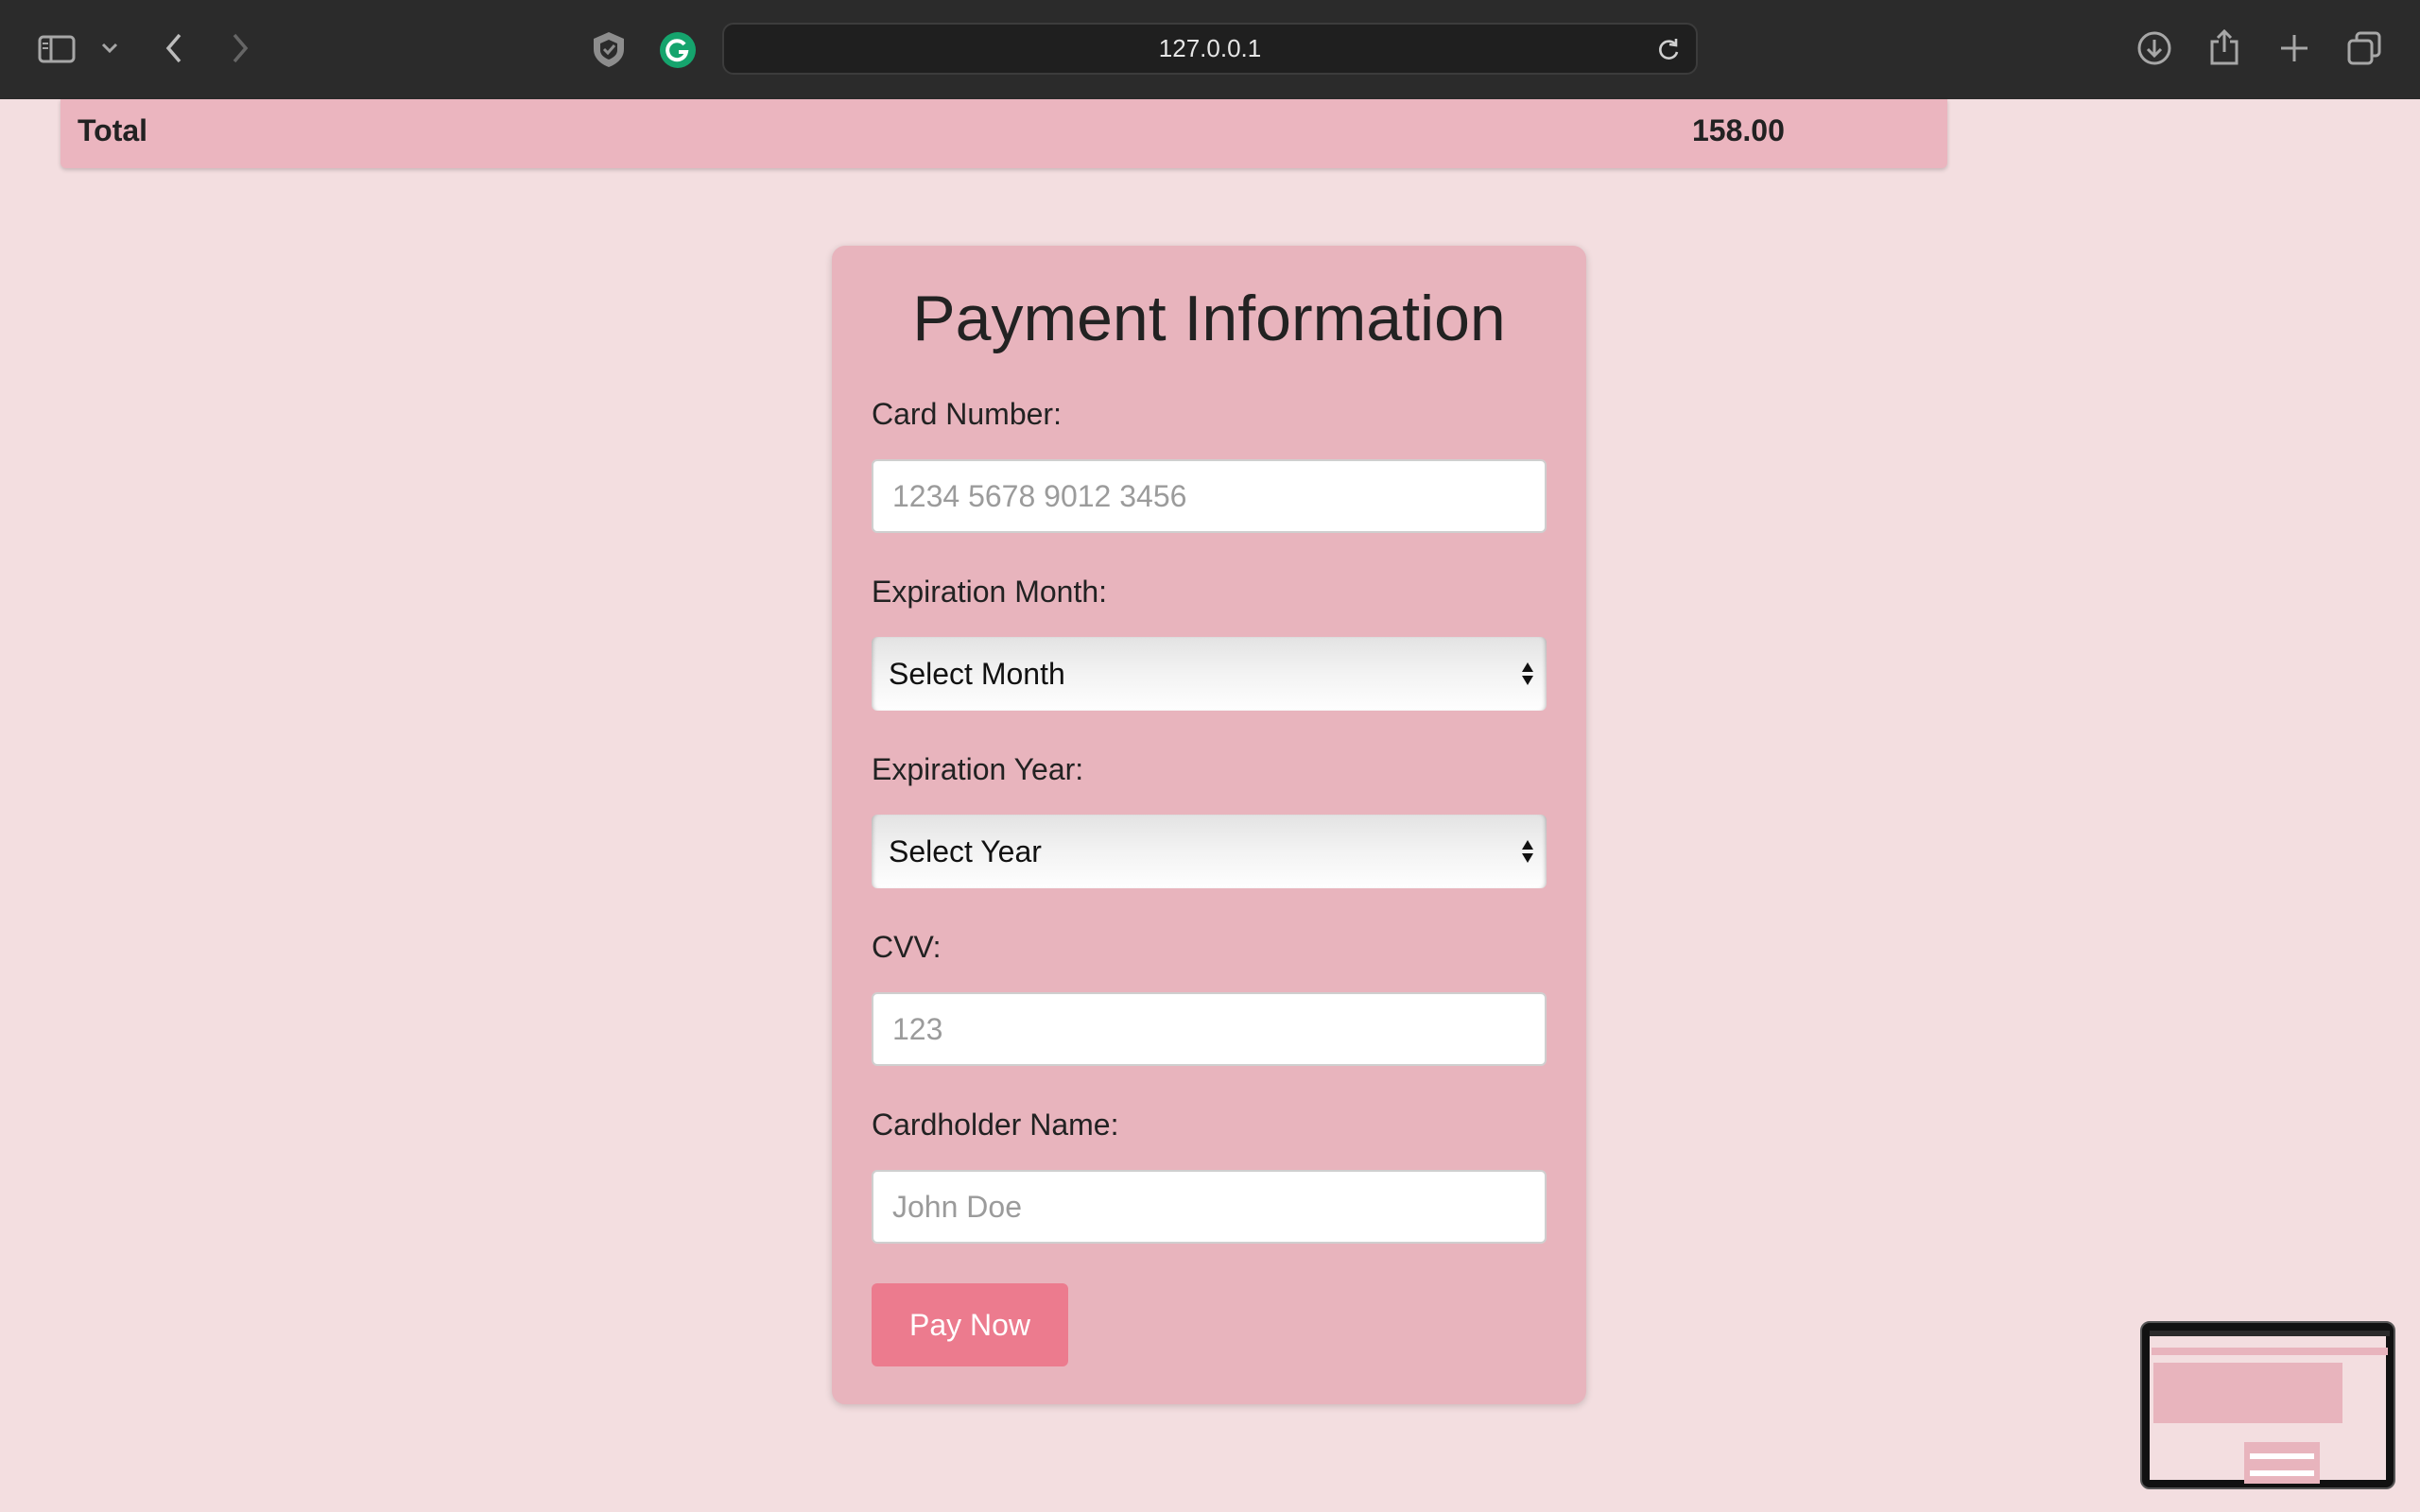  Describe the element at coordinates (608, 49) in the screenshot. I see `privacy-shield-icon` at that location.